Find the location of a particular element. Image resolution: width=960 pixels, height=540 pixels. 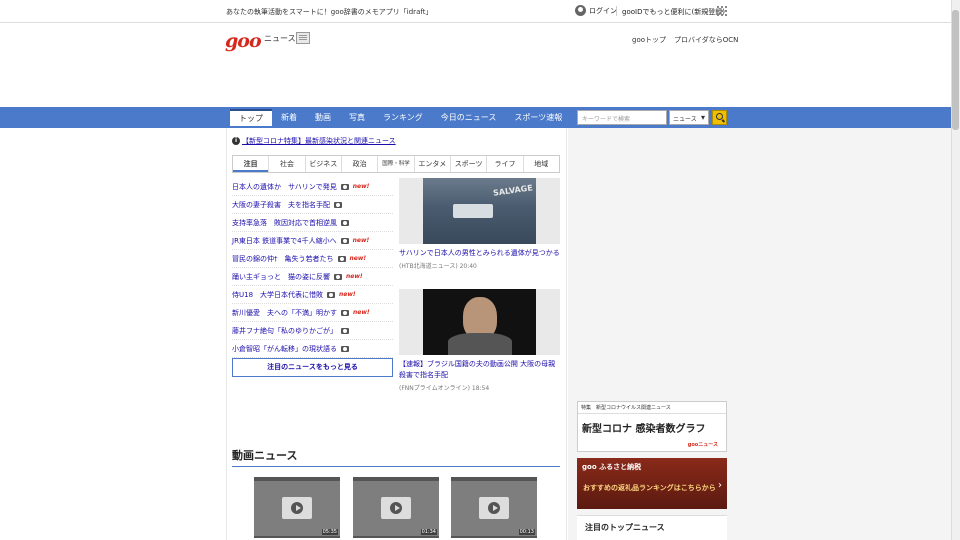

category-tab: スポーツ is located at coordinates (467, 164).